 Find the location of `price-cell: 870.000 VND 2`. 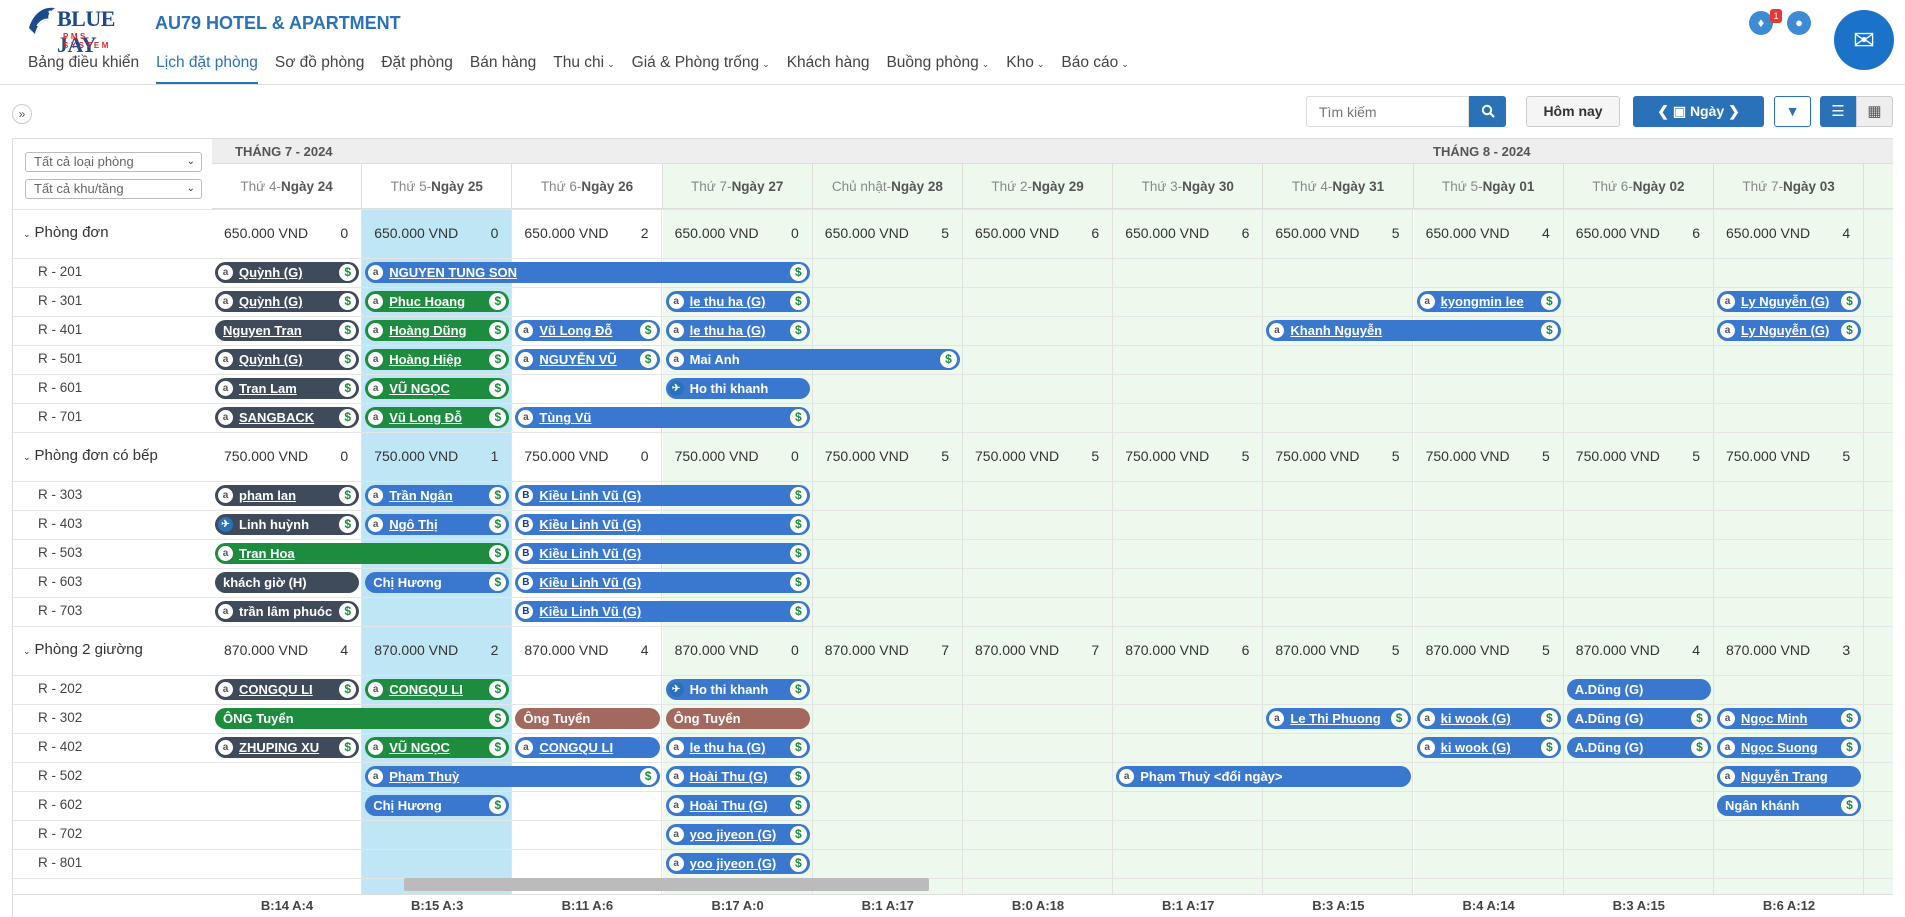

price-cell: 870.000 VND 2 is located at coordinates (436, 650).